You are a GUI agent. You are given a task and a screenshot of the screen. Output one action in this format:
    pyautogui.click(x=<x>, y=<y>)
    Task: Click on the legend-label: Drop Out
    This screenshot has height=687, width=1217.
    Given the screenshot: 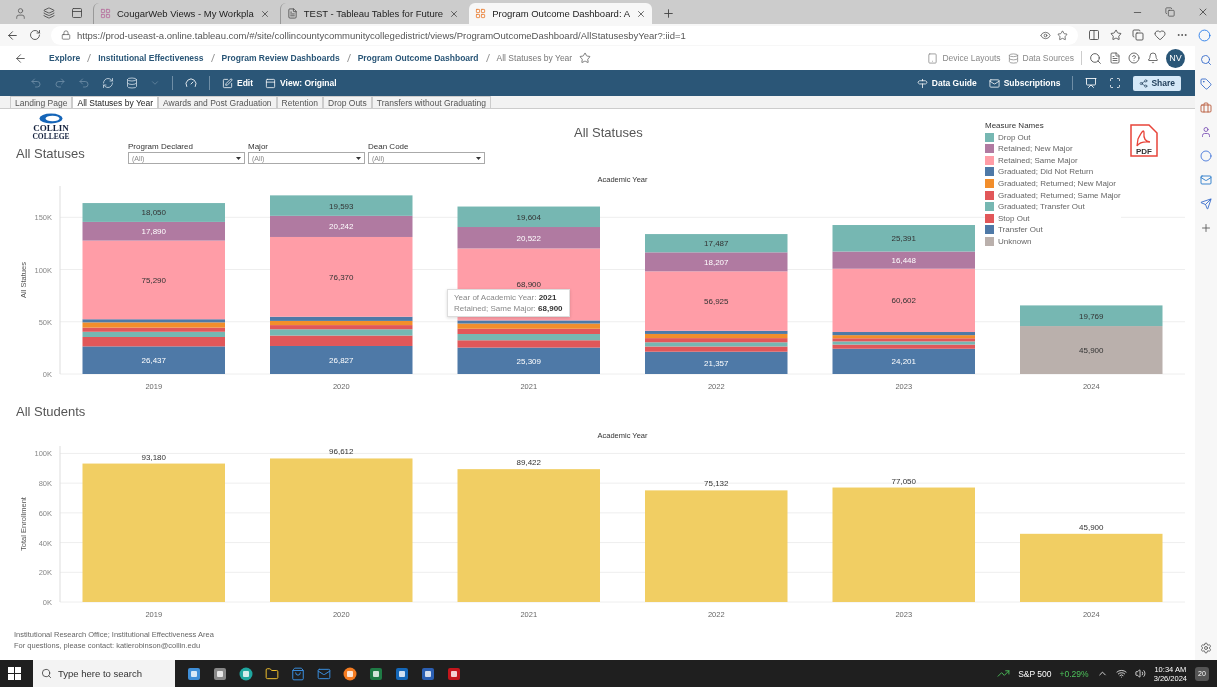 What is the action you would take?
    pyautogui.click(x=1014, y=137)
    